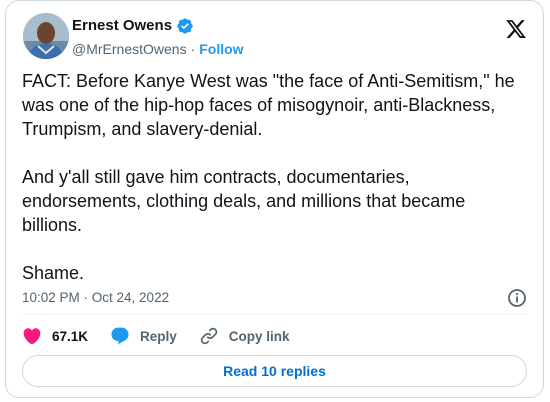 This screenshot has height=402, width=550. I want to click on action-bar: 67.1K Reply Copy link, so click(167, 336).